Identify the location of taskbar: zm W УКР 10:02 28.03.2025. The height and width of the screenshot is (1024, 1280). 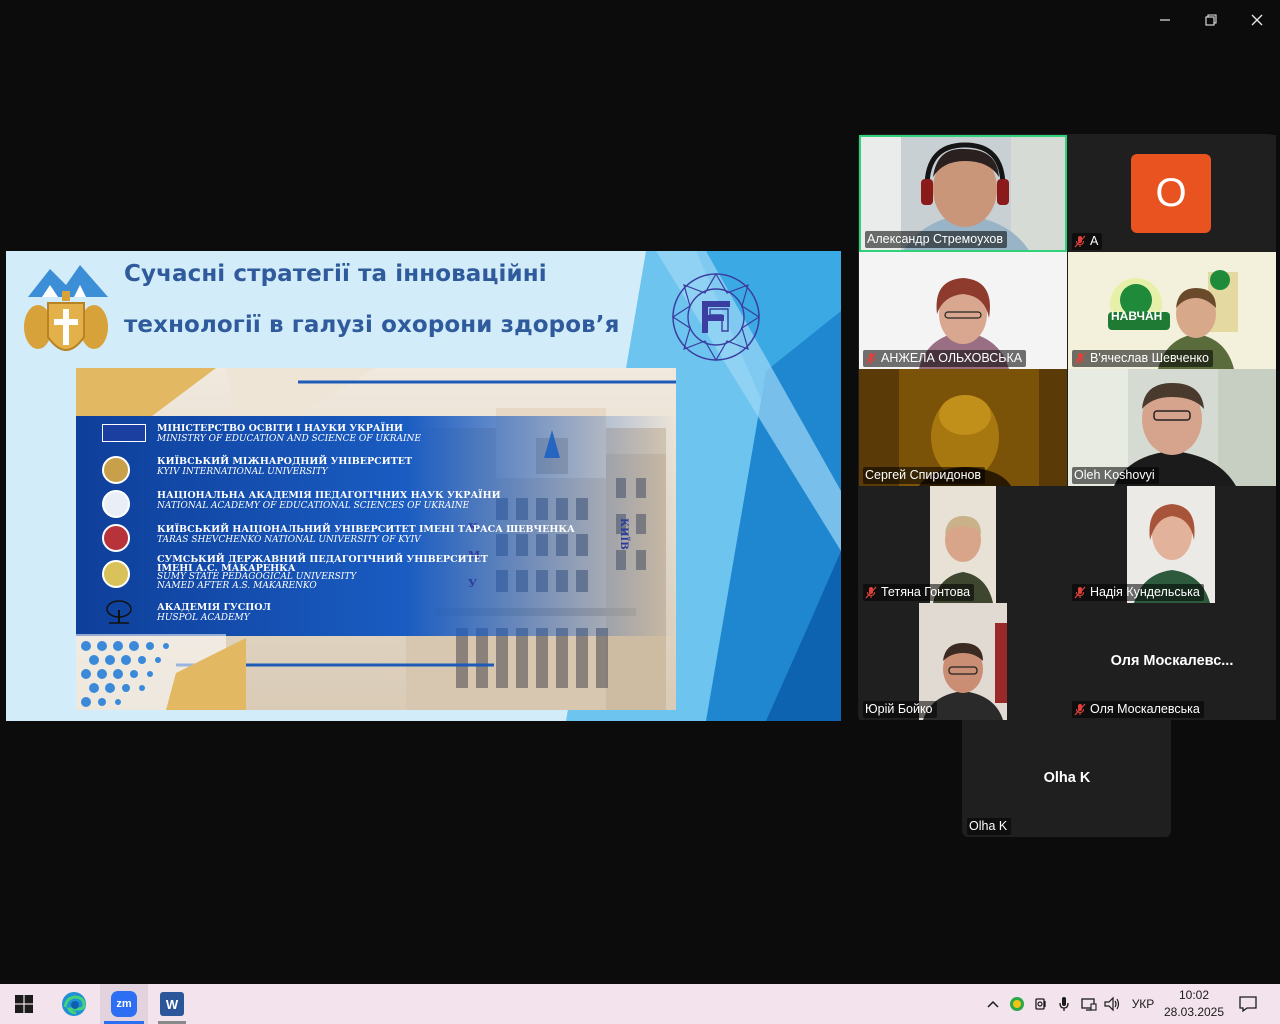
(640, 1004).